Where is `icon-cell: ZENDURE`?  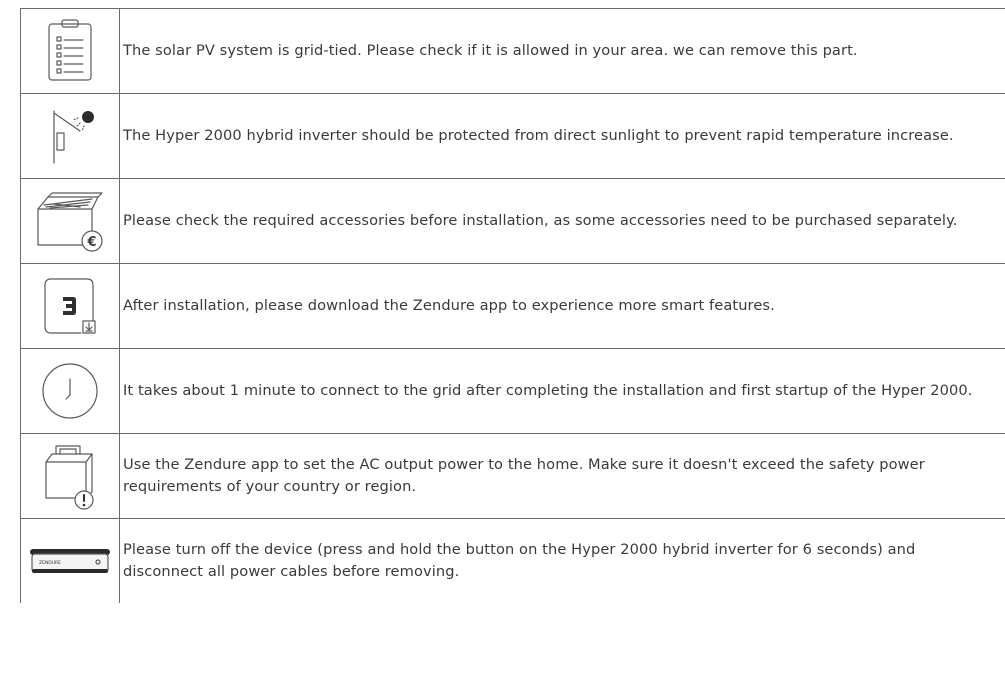
icon-cell: ZENDURE is located at coordinates (70, 561).